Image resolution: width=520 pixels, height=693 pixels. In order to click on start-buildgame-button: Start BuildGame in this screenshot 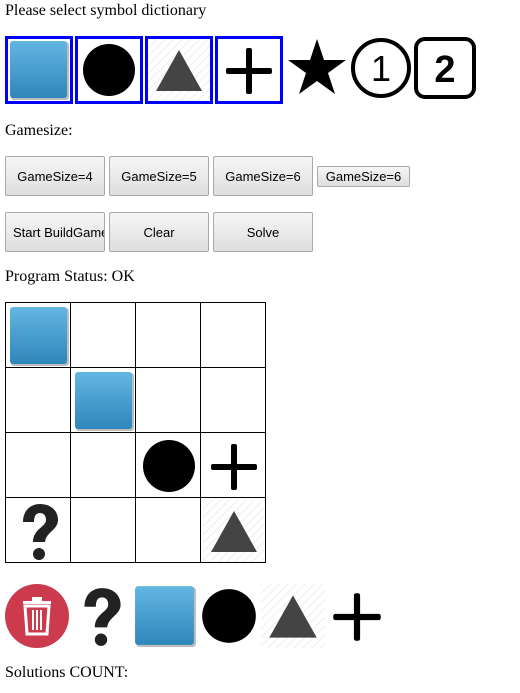, I will do `click(55, 232)`.